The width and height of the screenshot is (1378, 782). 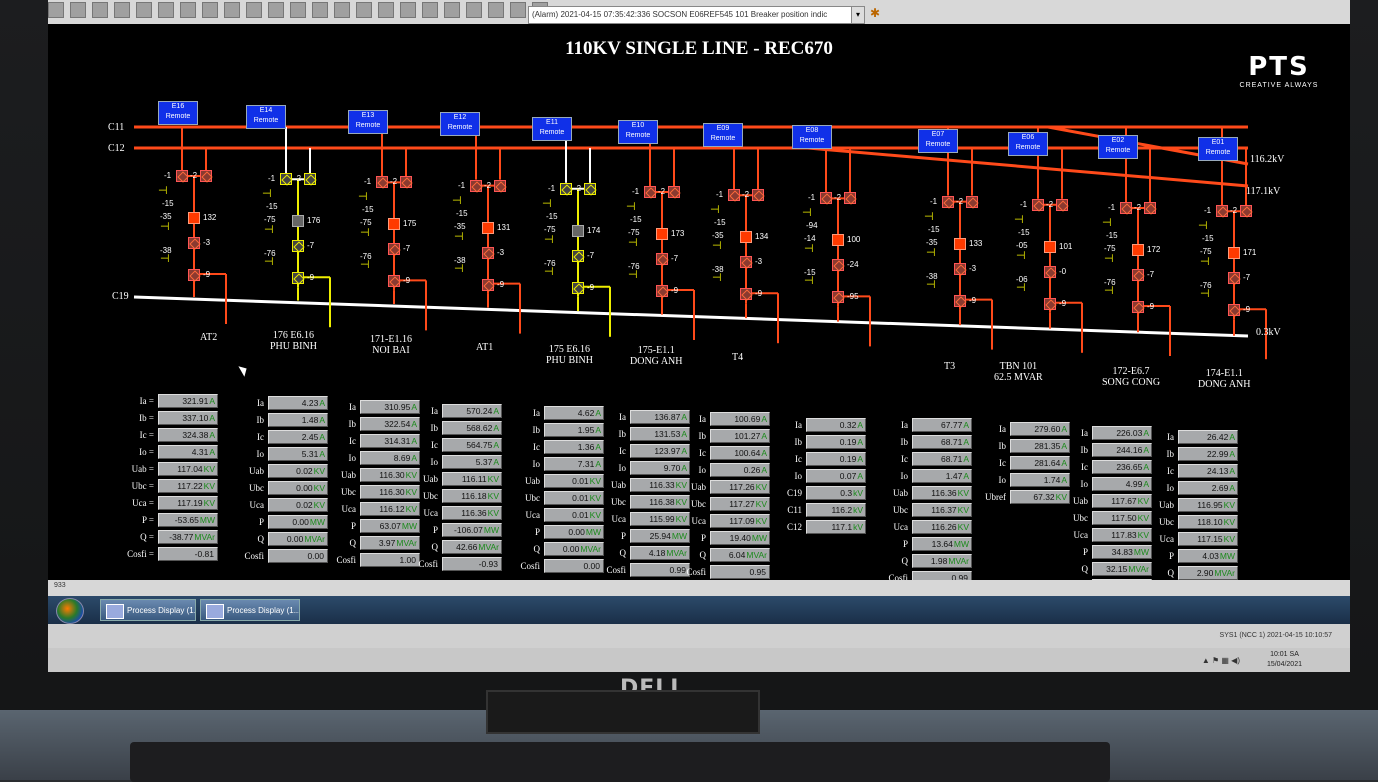 What do you see at coordinates (740, 503) in the screenshot?
I see `measure-value-field: 117.27 KV` at bounding box center [740, 503].